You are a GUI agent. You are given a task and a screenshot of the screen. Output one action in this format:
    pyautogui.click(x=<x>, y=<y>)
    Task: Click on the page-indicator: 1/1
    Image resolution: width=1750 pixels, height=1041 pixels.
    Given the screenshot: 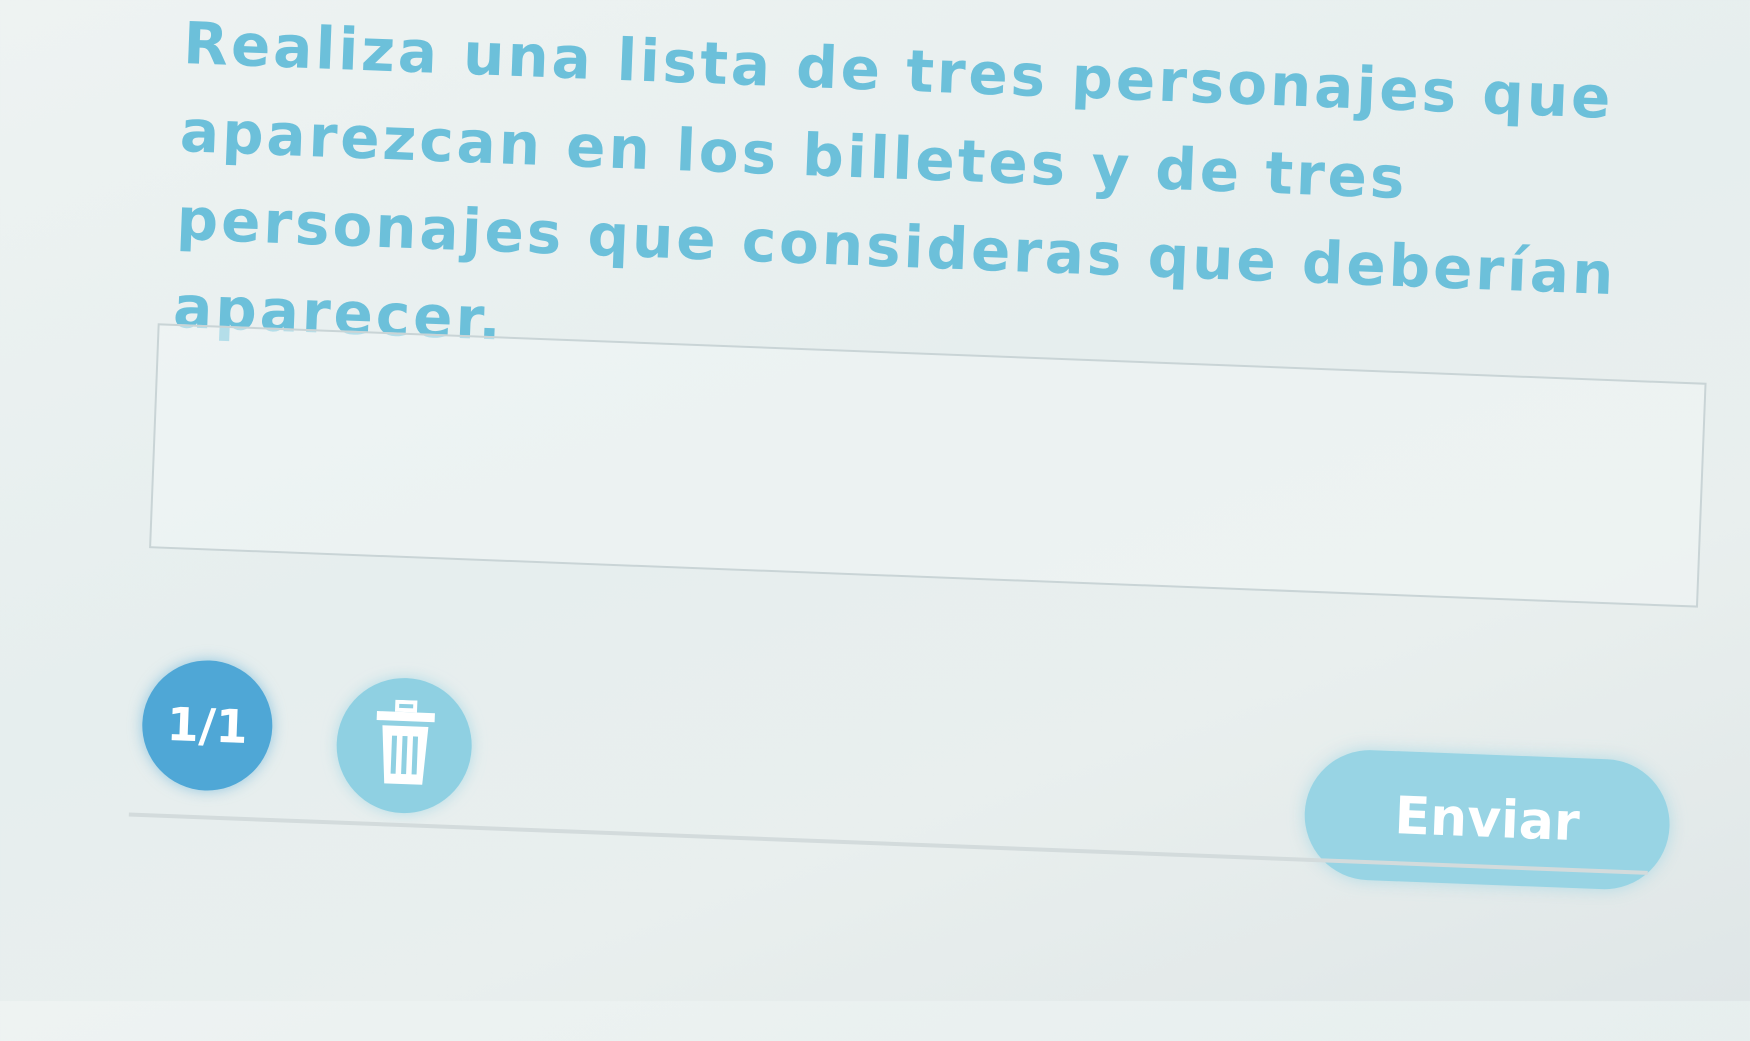 What is the action you would take?
    pyautogui.click(x=207, y=725)
    